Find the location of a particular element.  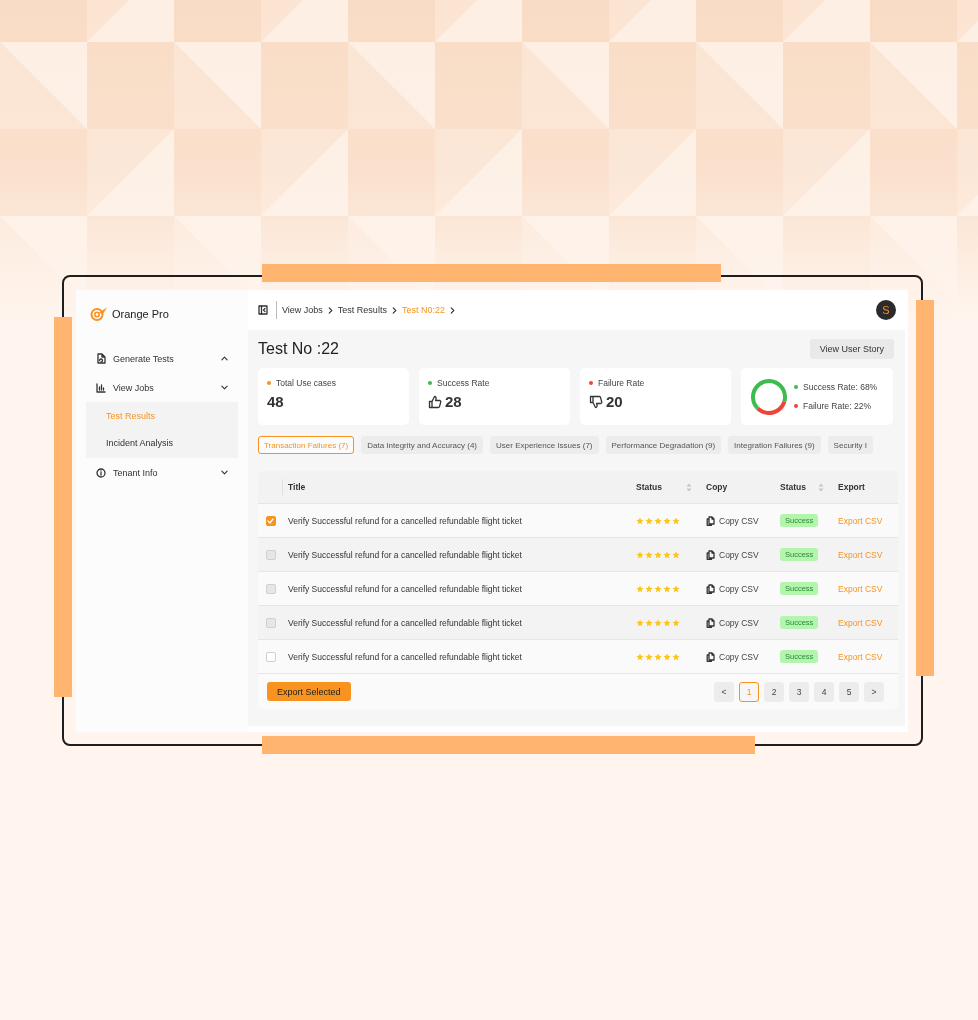

submenu-item: Incident Analysis is located at coordinates (162, 443).